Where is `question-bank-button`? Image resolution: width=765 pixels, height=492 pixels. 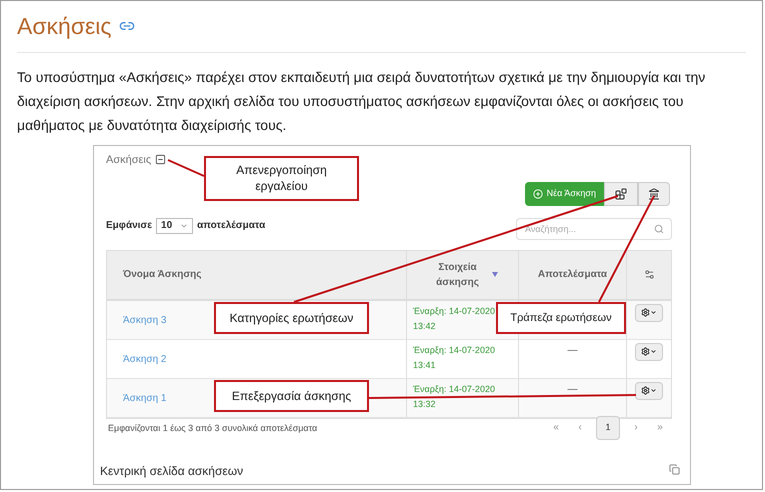
question-bank-button is located at coordinates (654, 194).